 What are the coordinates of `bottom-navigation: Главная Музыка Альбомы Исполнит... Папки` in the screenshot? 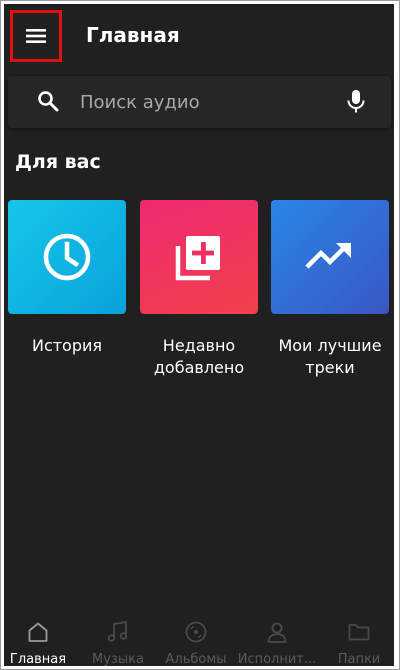 It's located at (199, 637).